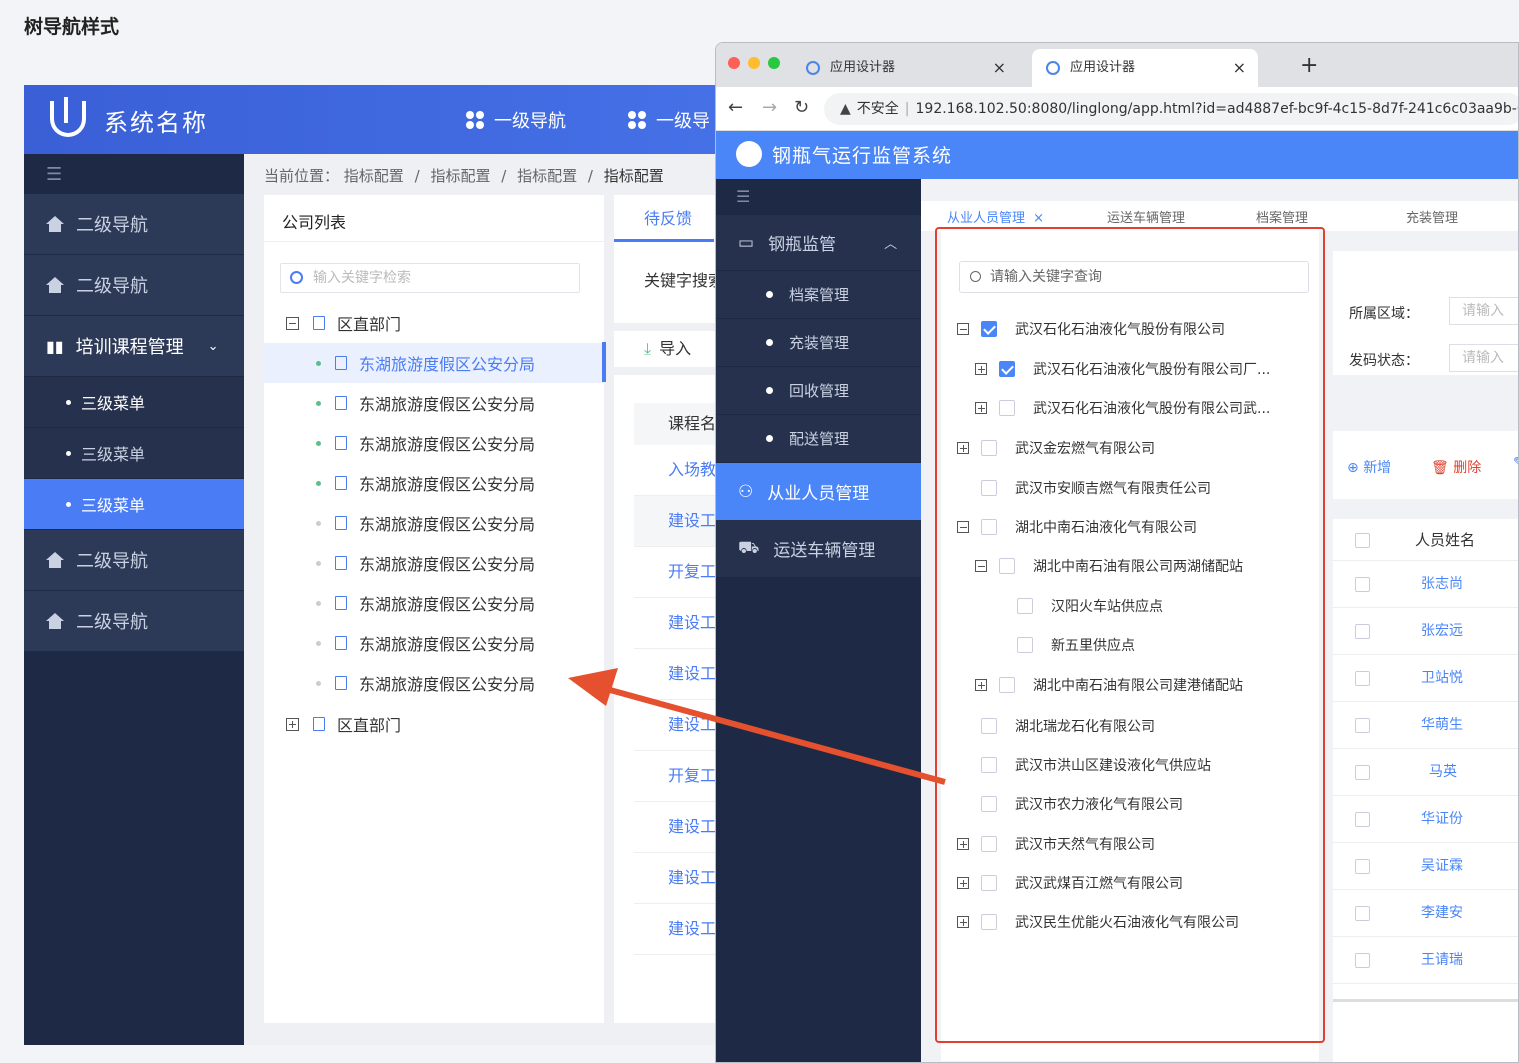  Describe the element at coordinates (134, 621) in the screenshot. I see `sidebar-item-nav-4: 二级导航` at that location.